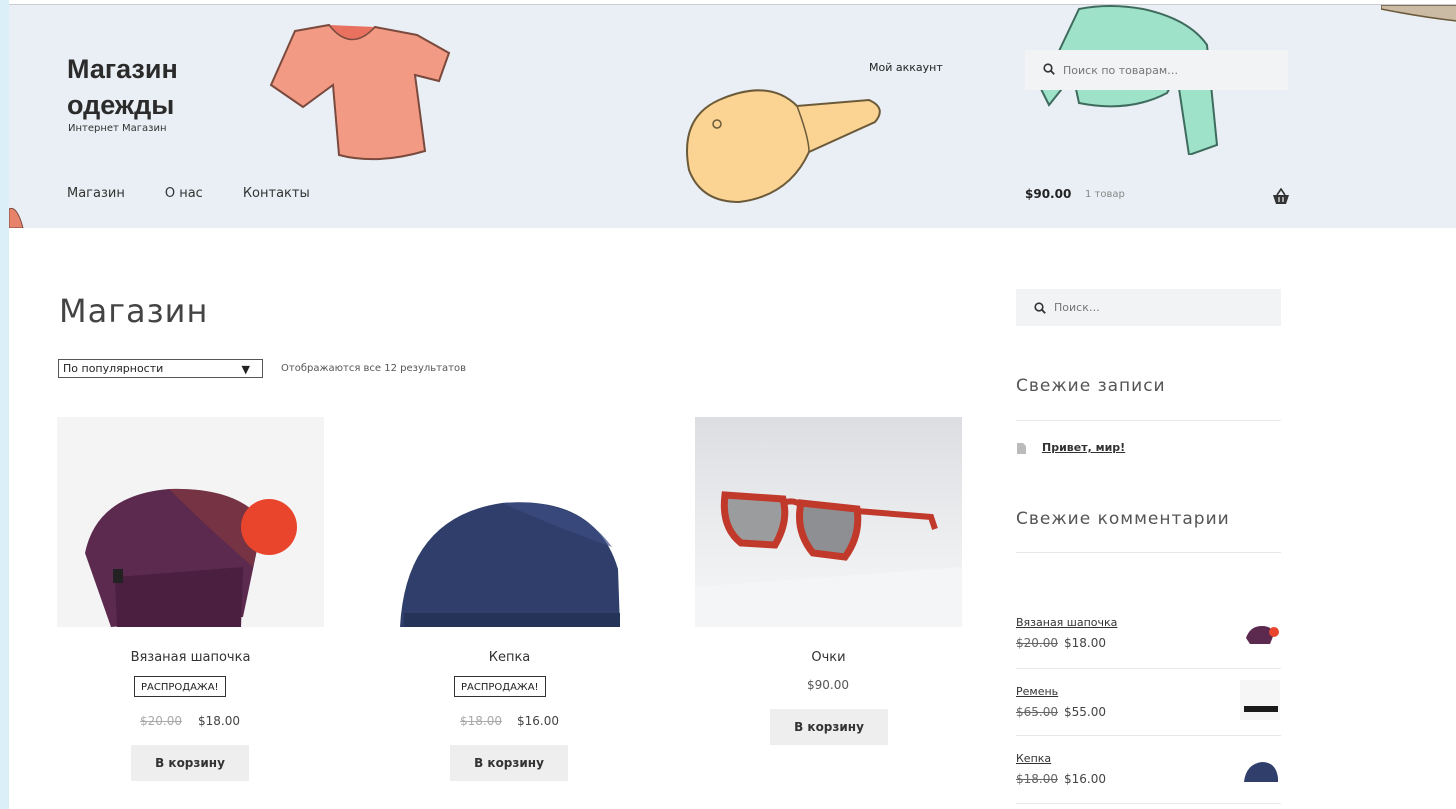 The width and height of the screenshot is (1456, 809). I want to click on sidebar-product-link: Вязаная шапочка, so click(1066, 622).